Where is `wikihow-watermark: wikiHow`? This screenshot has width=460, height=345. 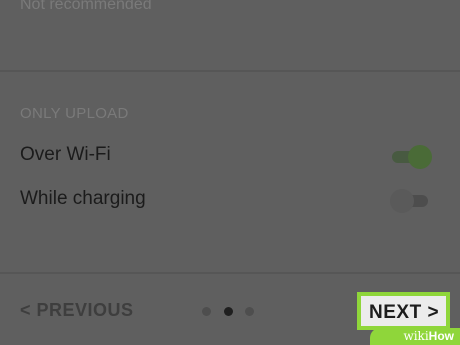
wikihow-watermark: wikiHow is located at coordinates (415, 336).